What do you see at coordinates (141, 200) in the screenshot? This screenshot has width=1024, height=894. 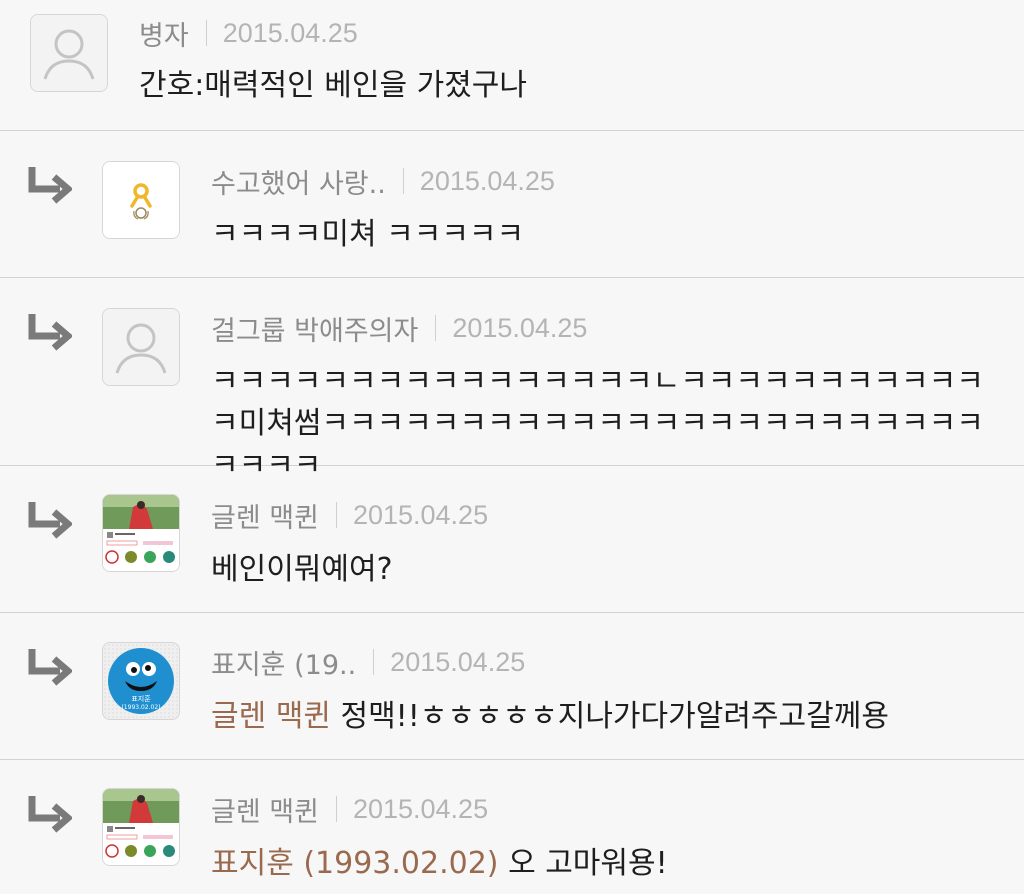 I see `yellow-ribbon-icon` at bounding box center [141, 200].